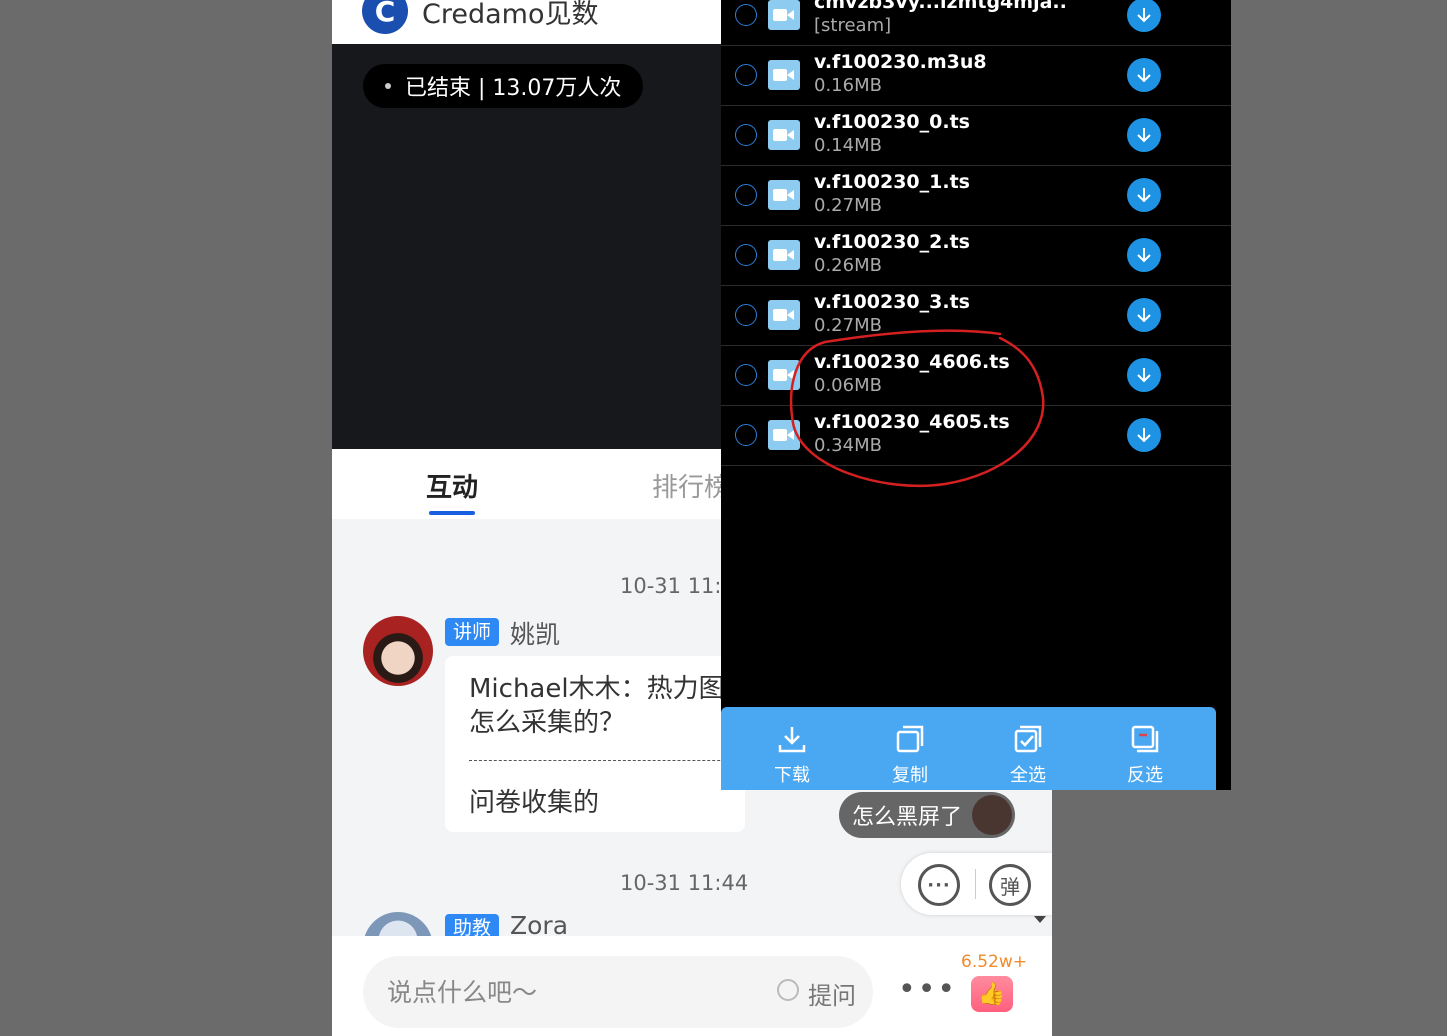  Describe the element at coordinates (388, 86) in the screenshot. I see `status-dot-icon` at that location.